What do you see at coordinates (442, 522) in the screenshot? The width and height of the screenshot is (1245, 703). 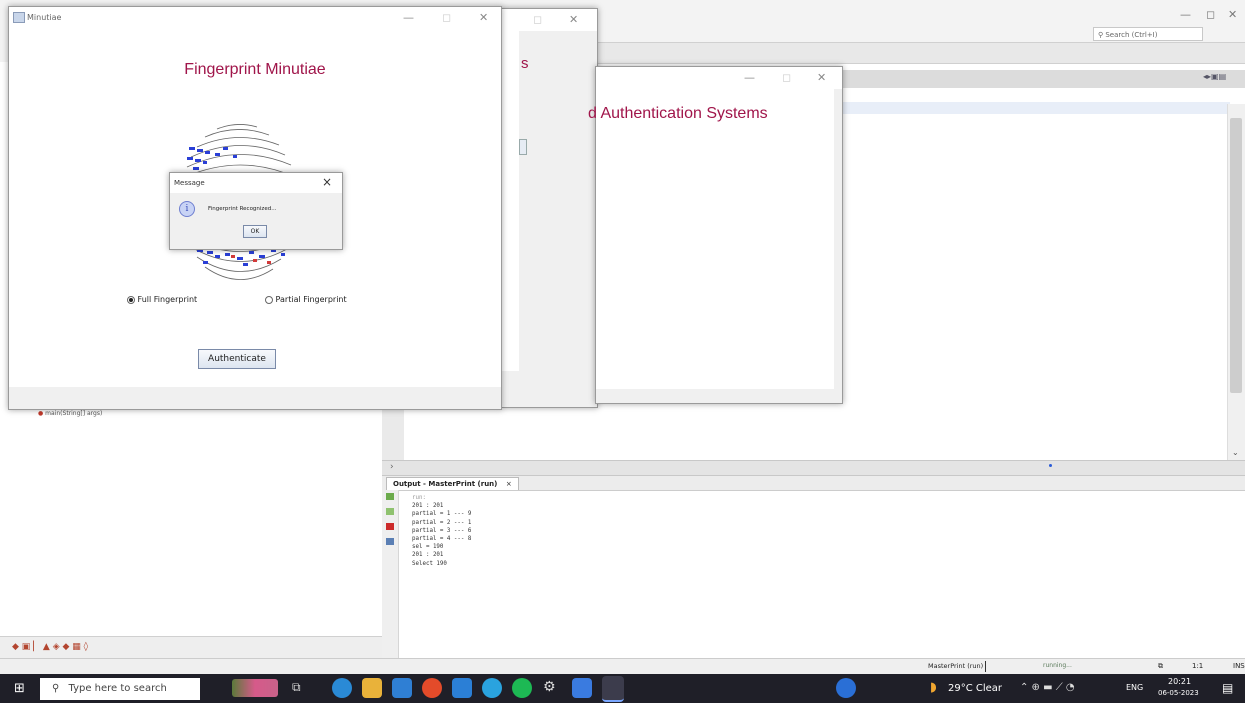 I see `output-line: partial = 2 --- 1` at bounding box center [442, 522].